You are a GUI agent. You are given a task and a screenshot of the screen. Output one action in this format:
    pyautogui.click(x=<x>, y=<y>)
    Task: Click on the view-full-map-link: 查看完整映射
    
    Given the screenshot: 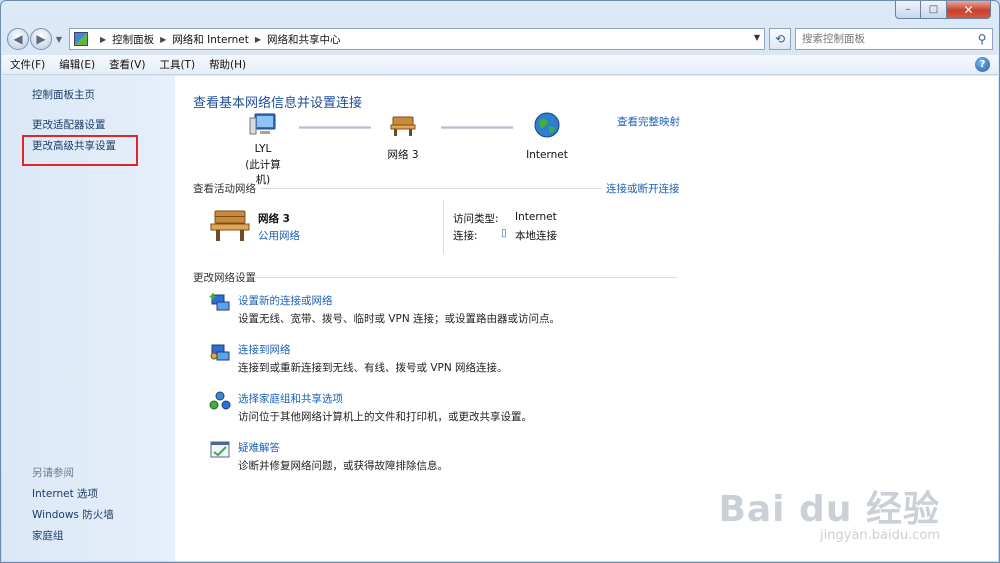 What is the action you would take?
    pyautogui.click(x=648, y=121)
    